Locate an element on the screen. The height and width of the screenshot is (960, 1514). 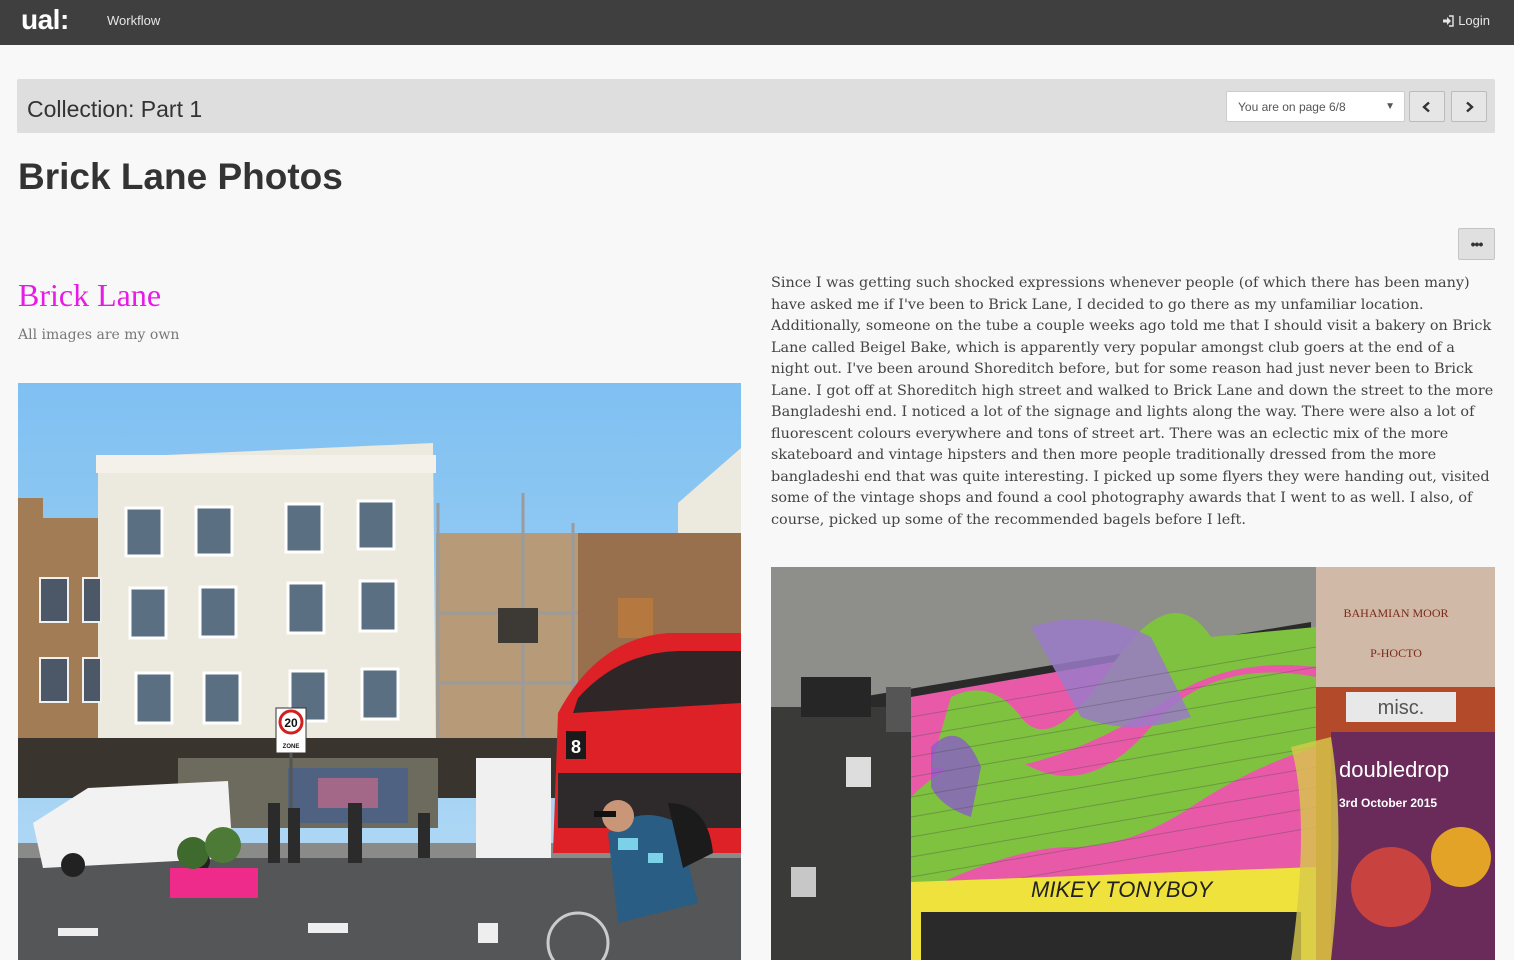
page-title: Brick Lane Photos is located at coordinates (180, 176).